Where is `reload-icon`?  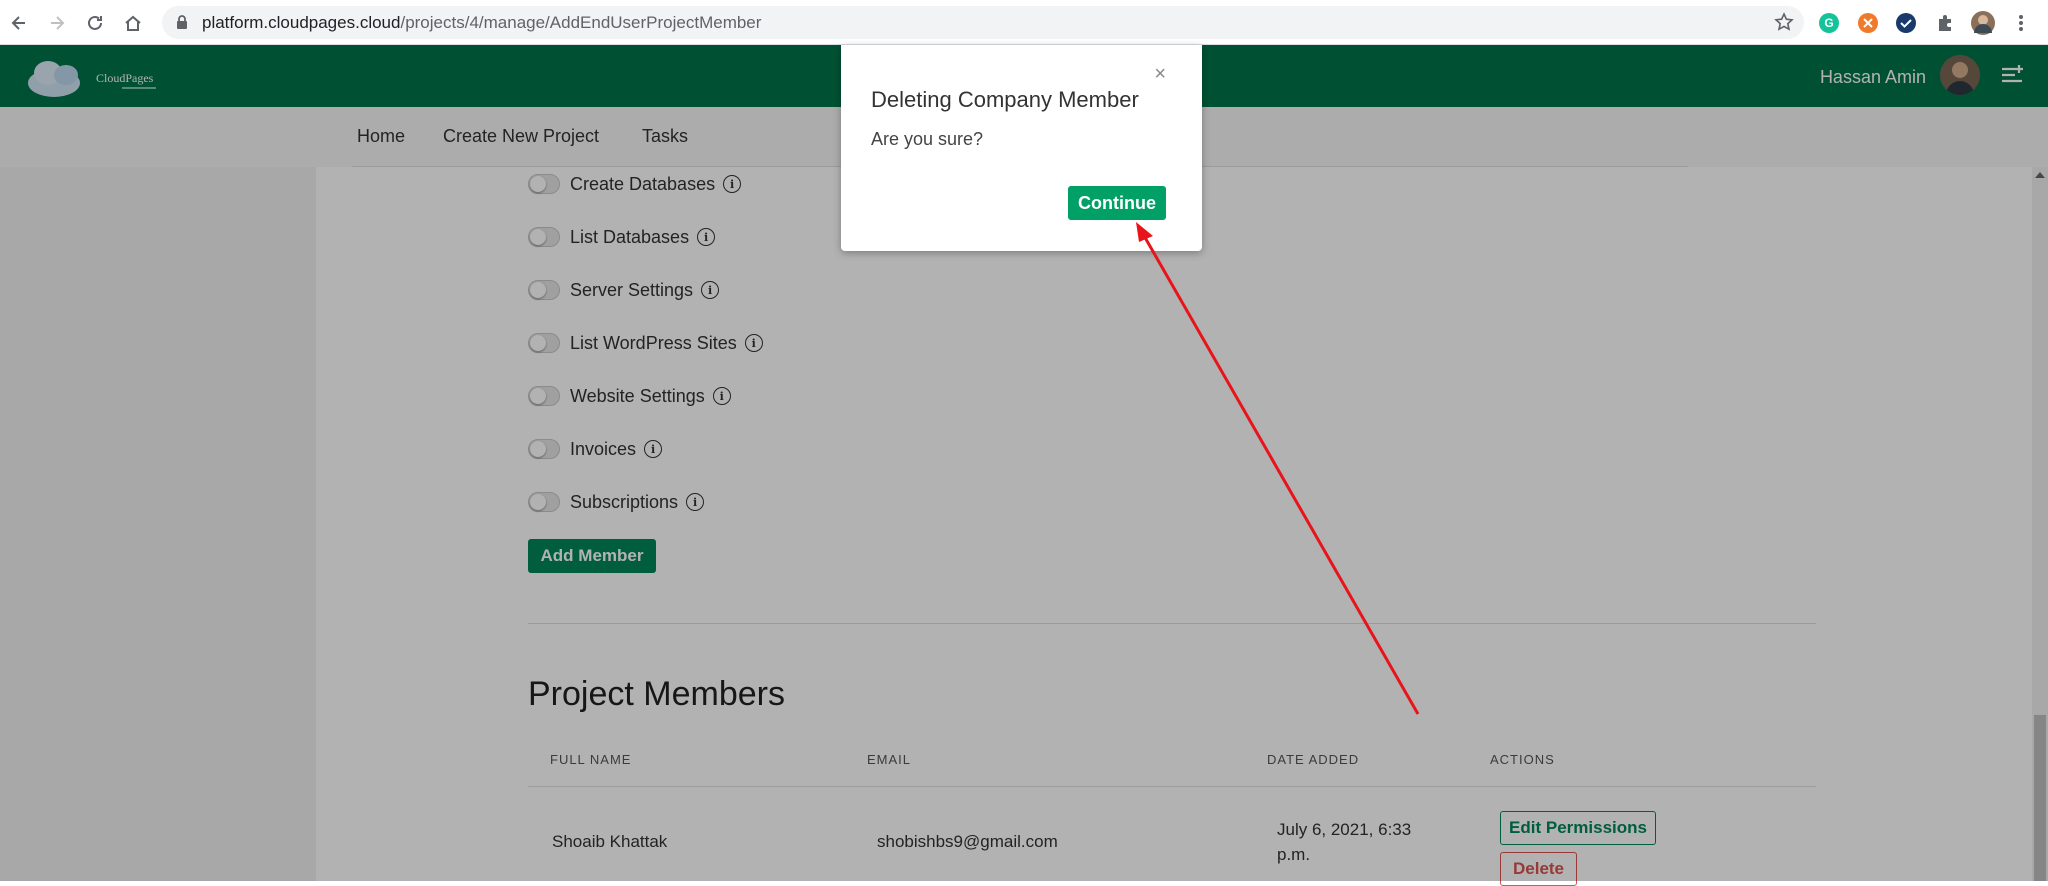 reload-icon is located at coordinates (95, 23).